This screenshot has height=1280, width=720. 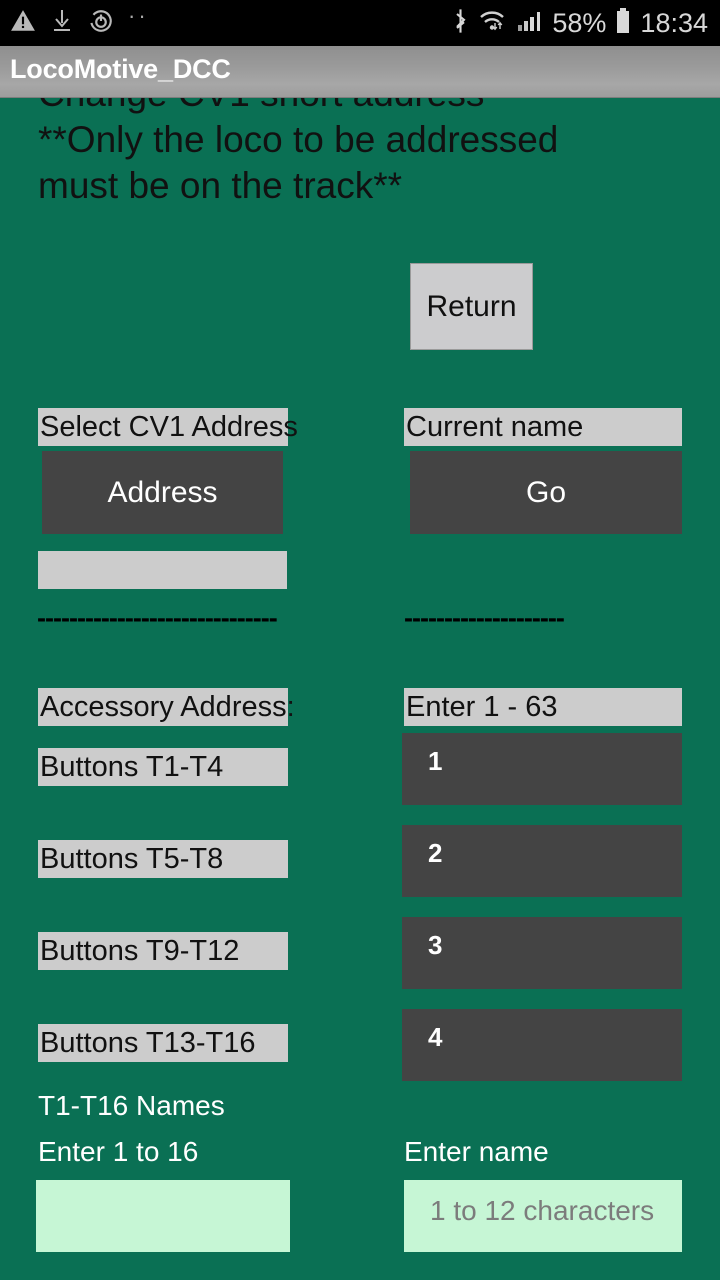 I want to click on buttons-t1-t4-label: Buttons T1-T4, so click(x=163, y=767).